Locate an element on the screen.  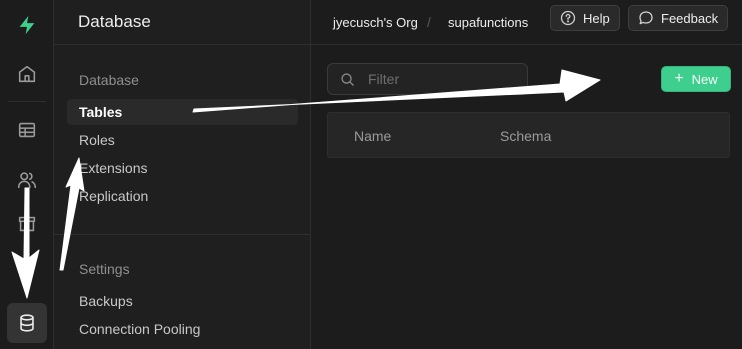
table-icon is located at coordinates (27, 130).